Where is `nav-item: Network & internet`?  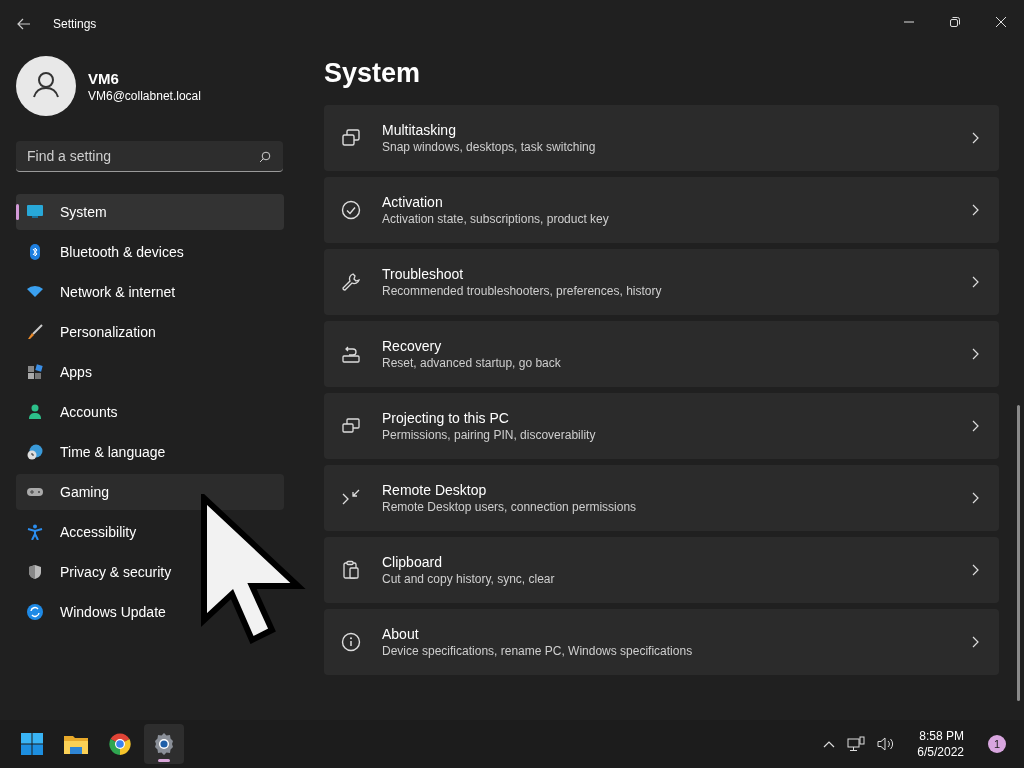
nav-item: Network & internet is located at coordinates (150, 292).